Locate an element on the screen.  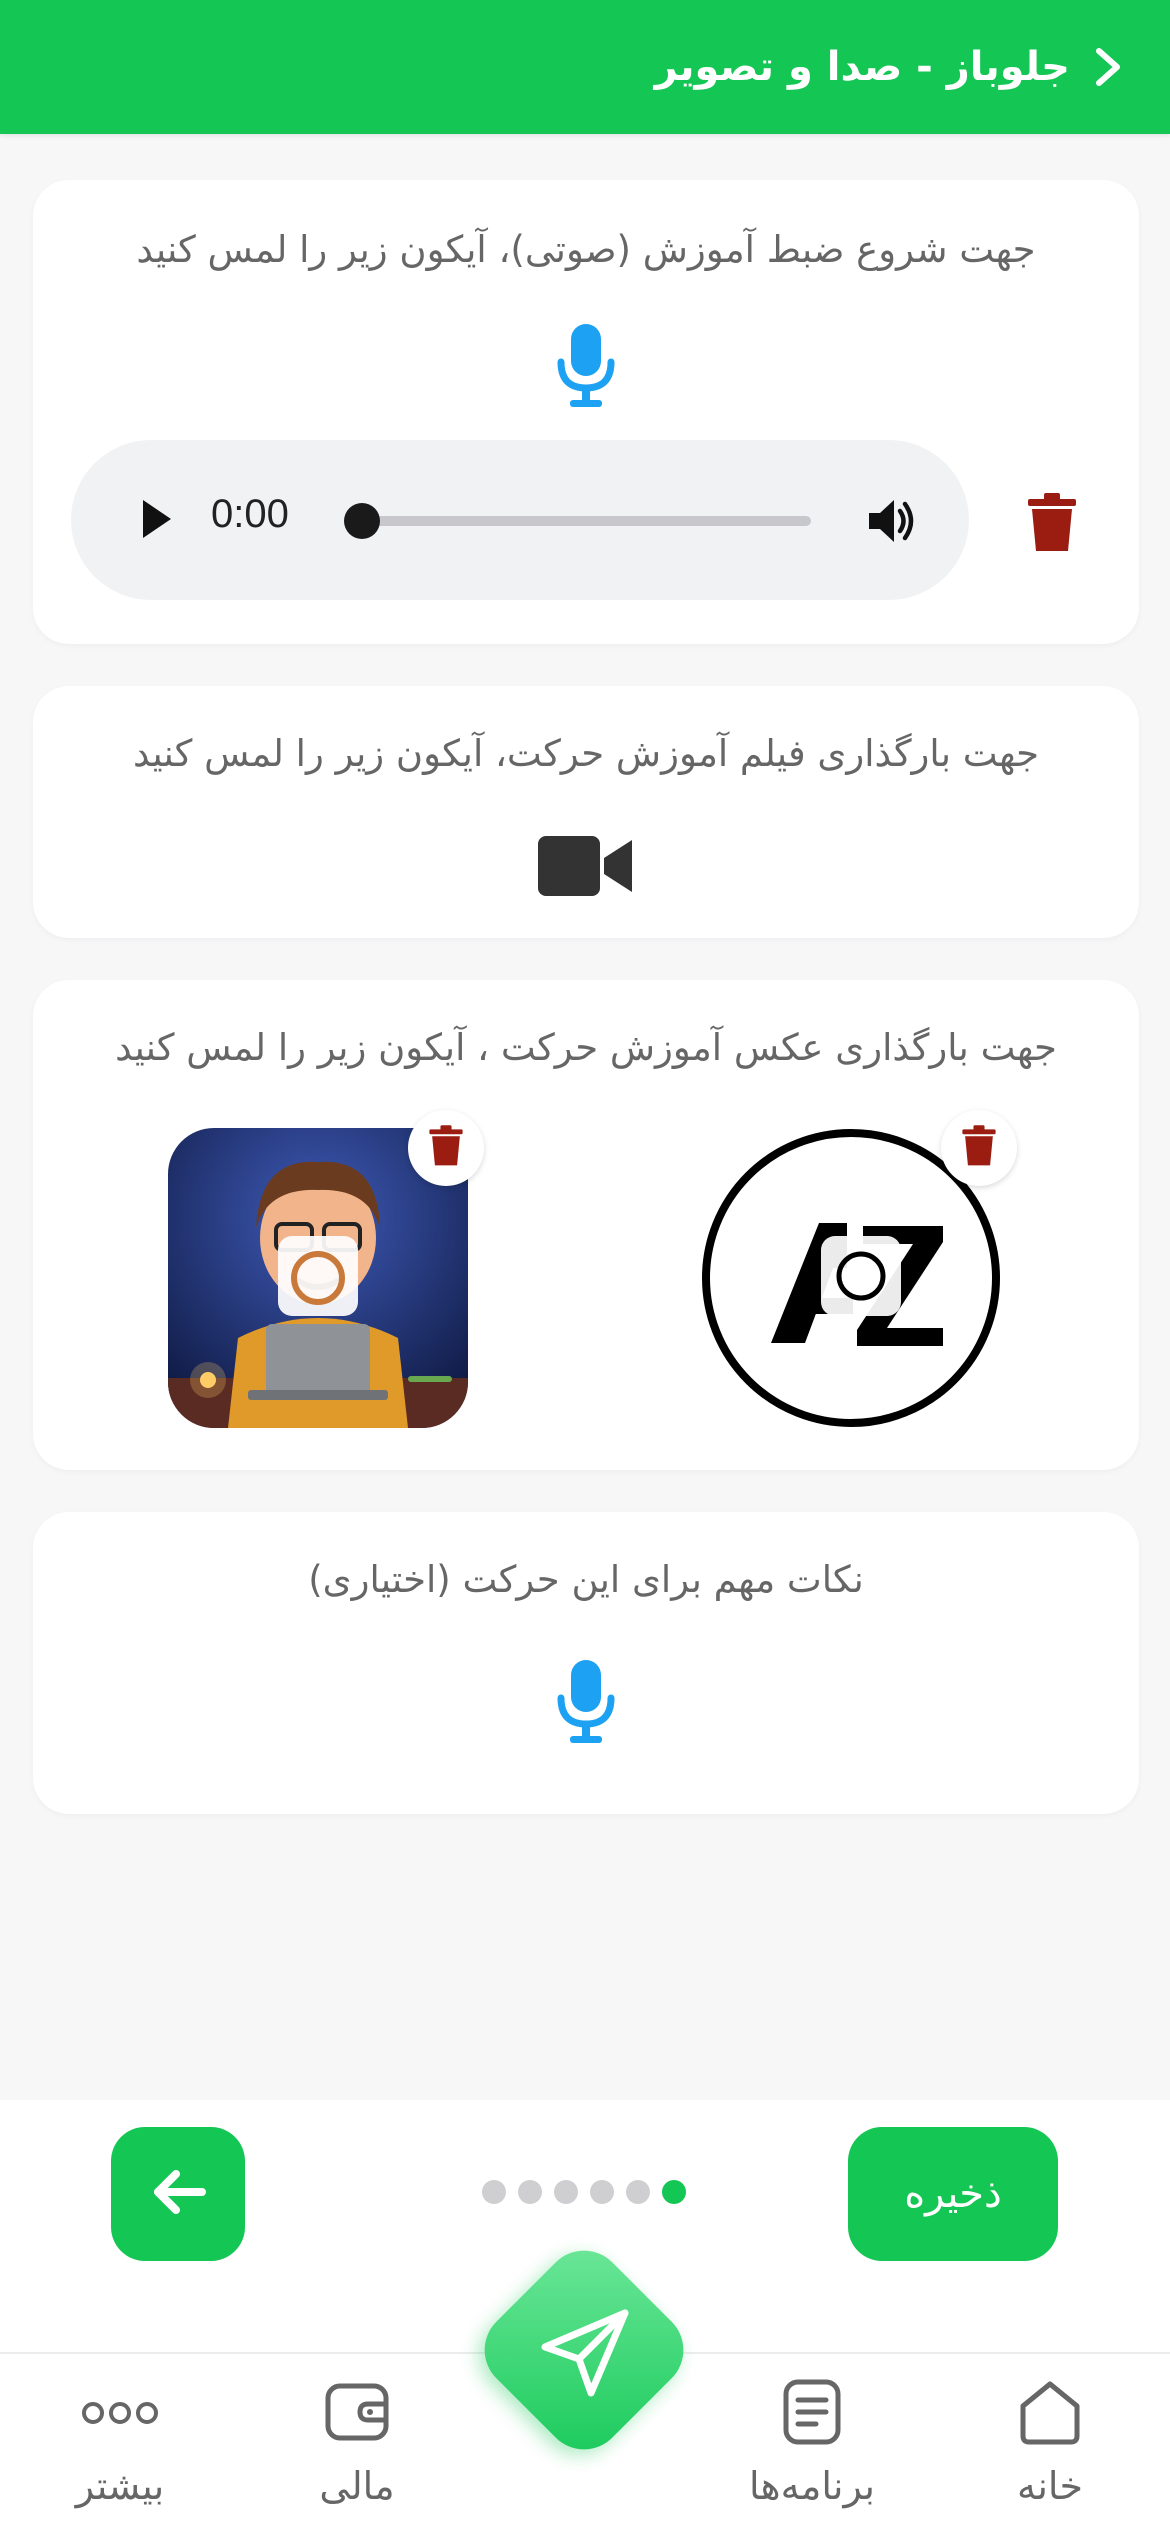
back-button is located at coordinates (178, 2194).